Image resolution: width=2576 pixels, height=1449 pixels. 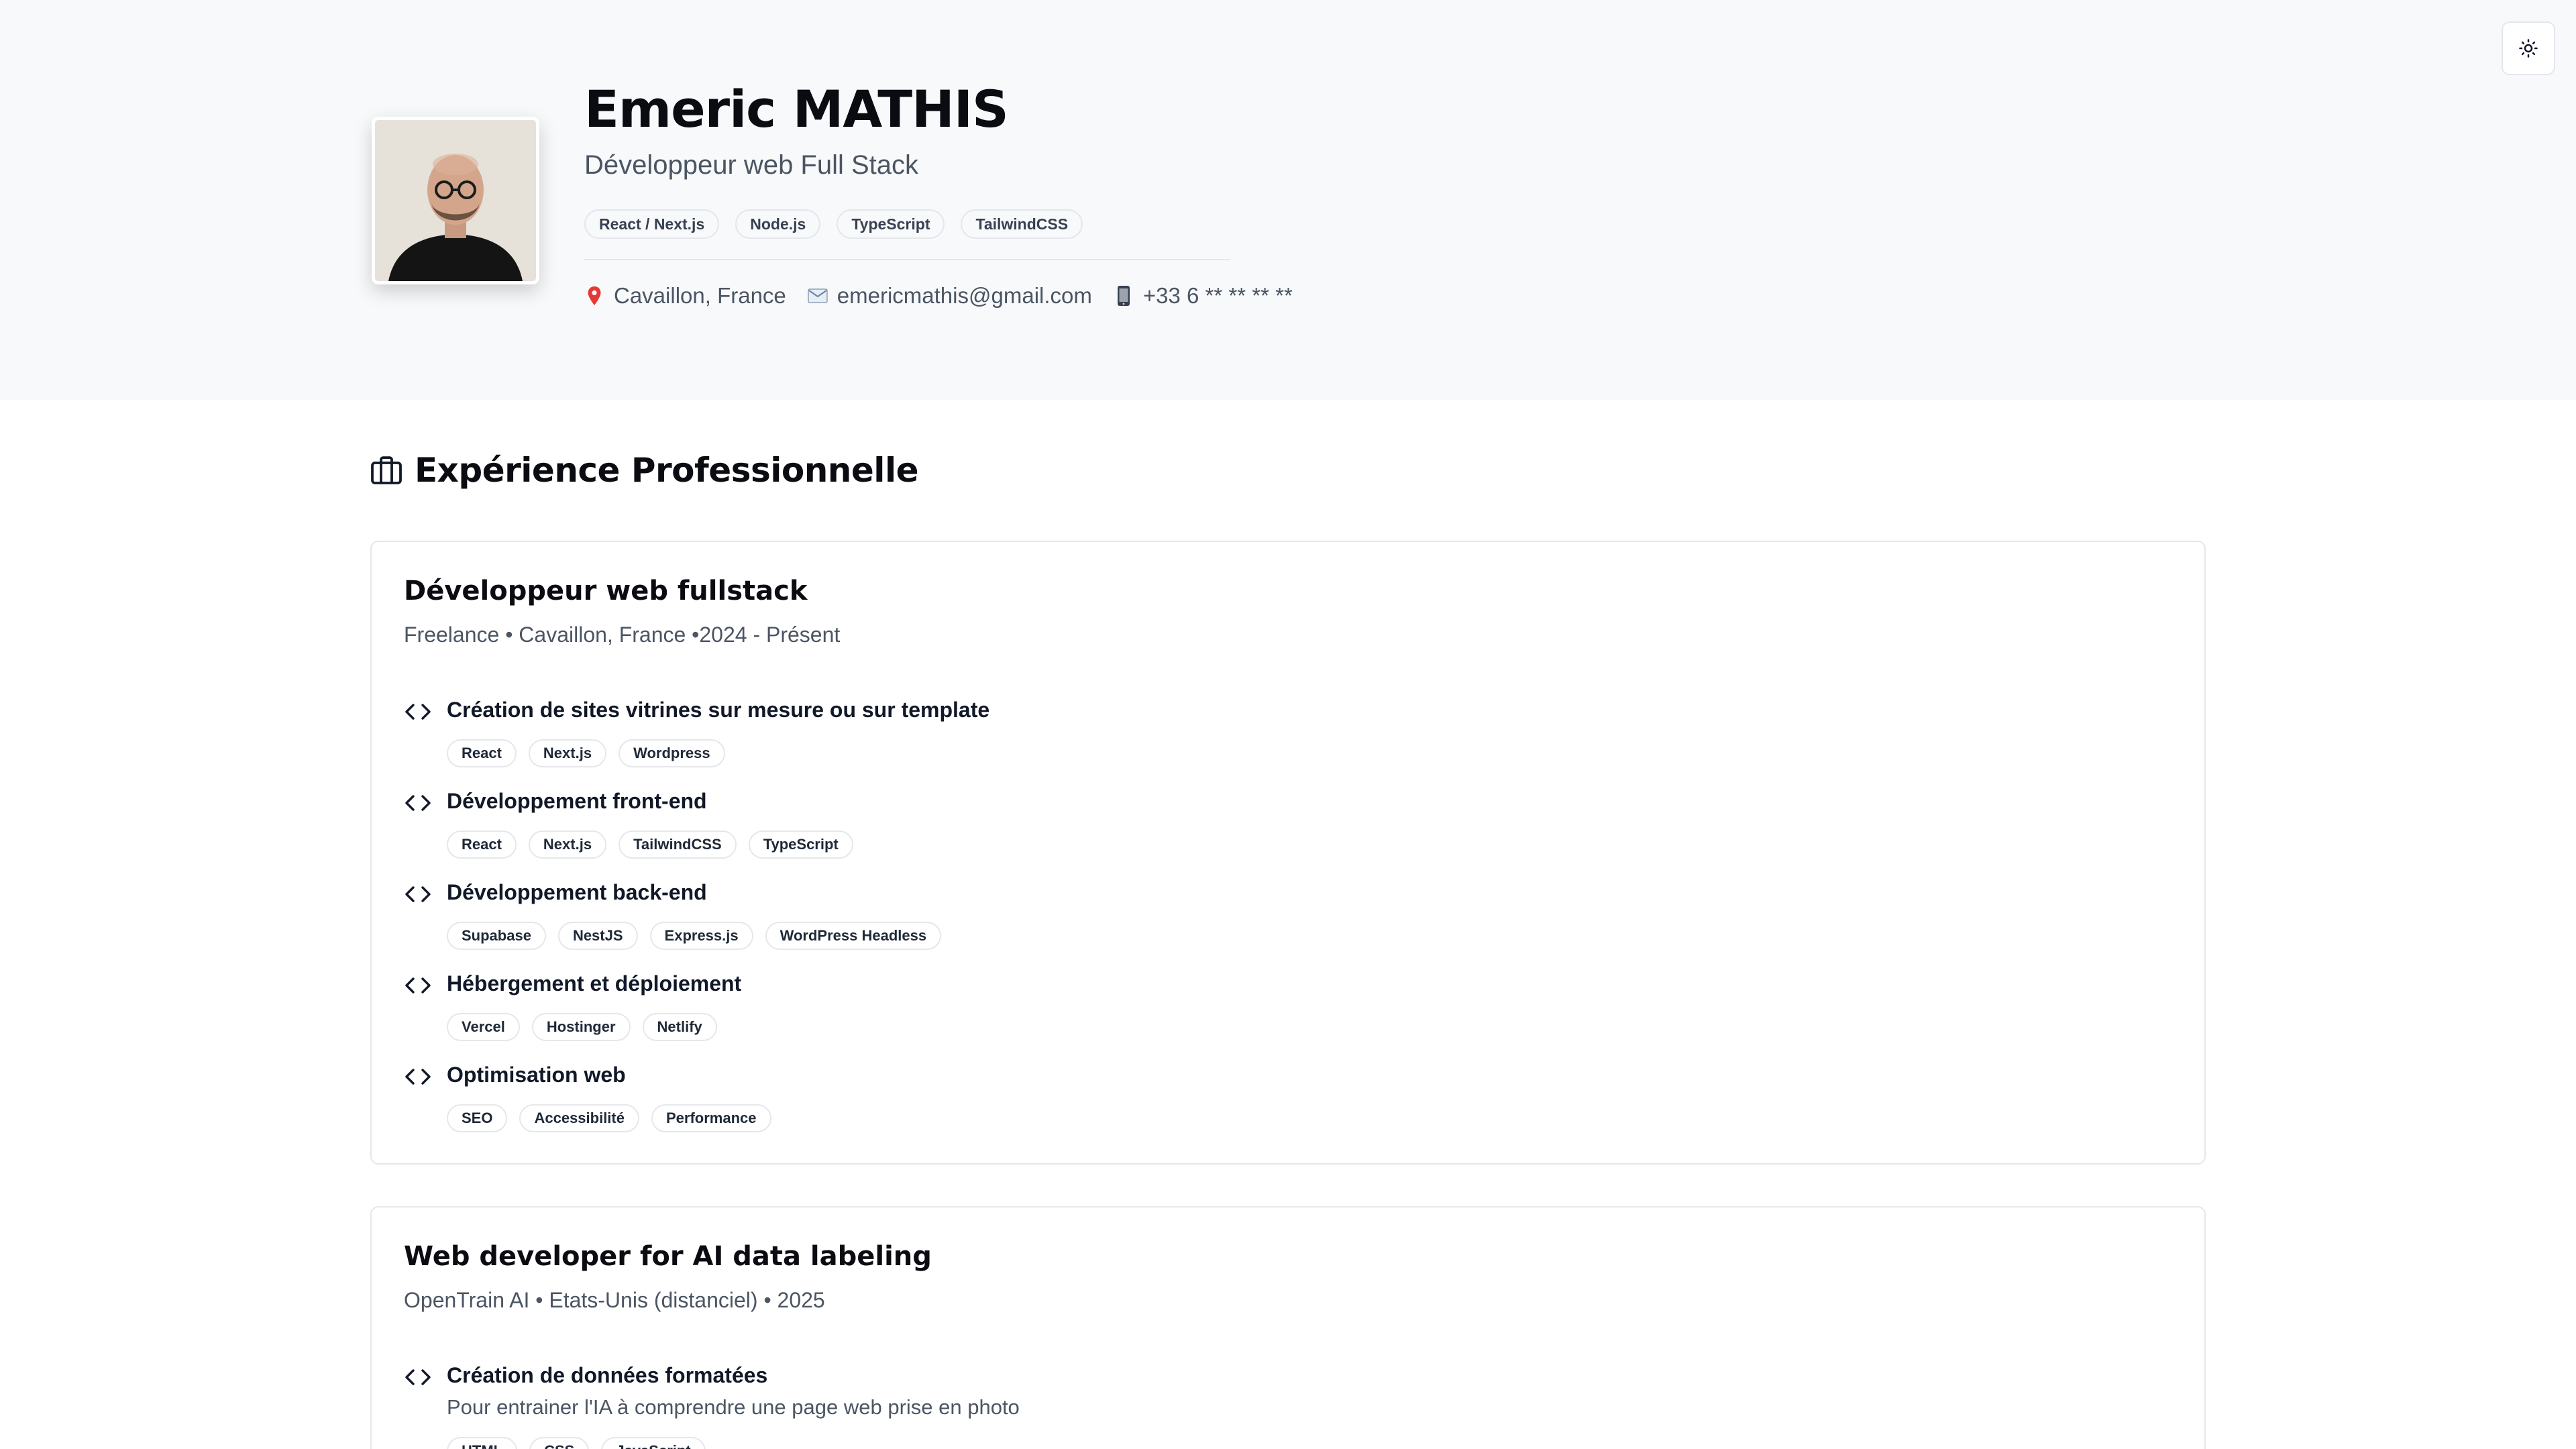 I want to click on map-pin-icon, so click(x=594, y=296).